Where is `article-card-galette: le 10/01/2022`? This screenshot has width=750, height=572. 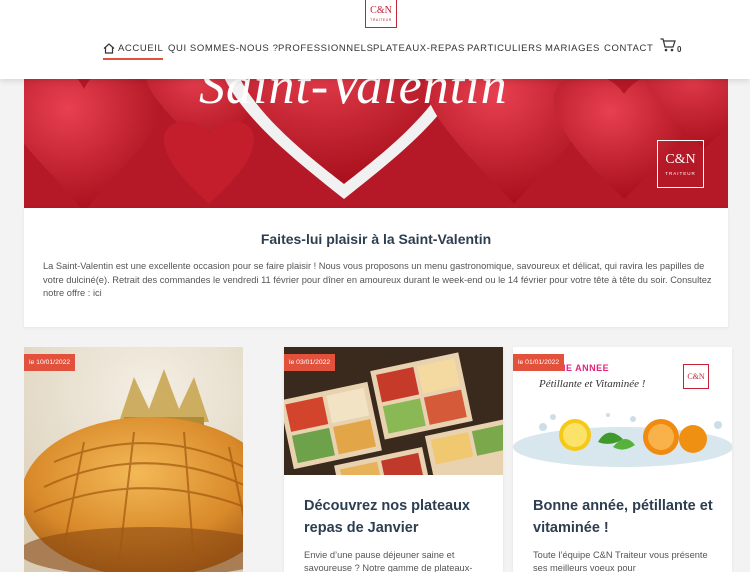 article-card-galette: le 10/01/2022 is located at coordinates (133, 459).